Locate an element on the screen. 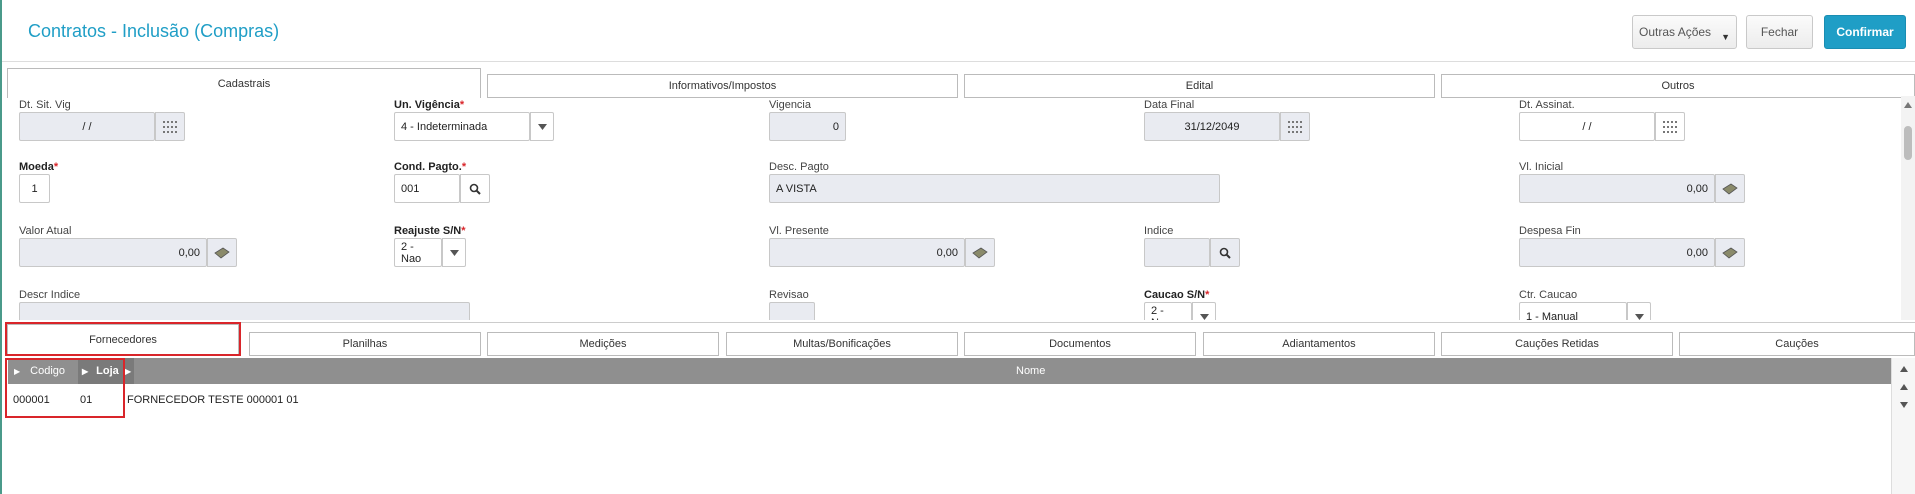 The height and width of the screenshot is (494, 1915). vigencia-label: Vigencia is located at coordinates (790, 105).